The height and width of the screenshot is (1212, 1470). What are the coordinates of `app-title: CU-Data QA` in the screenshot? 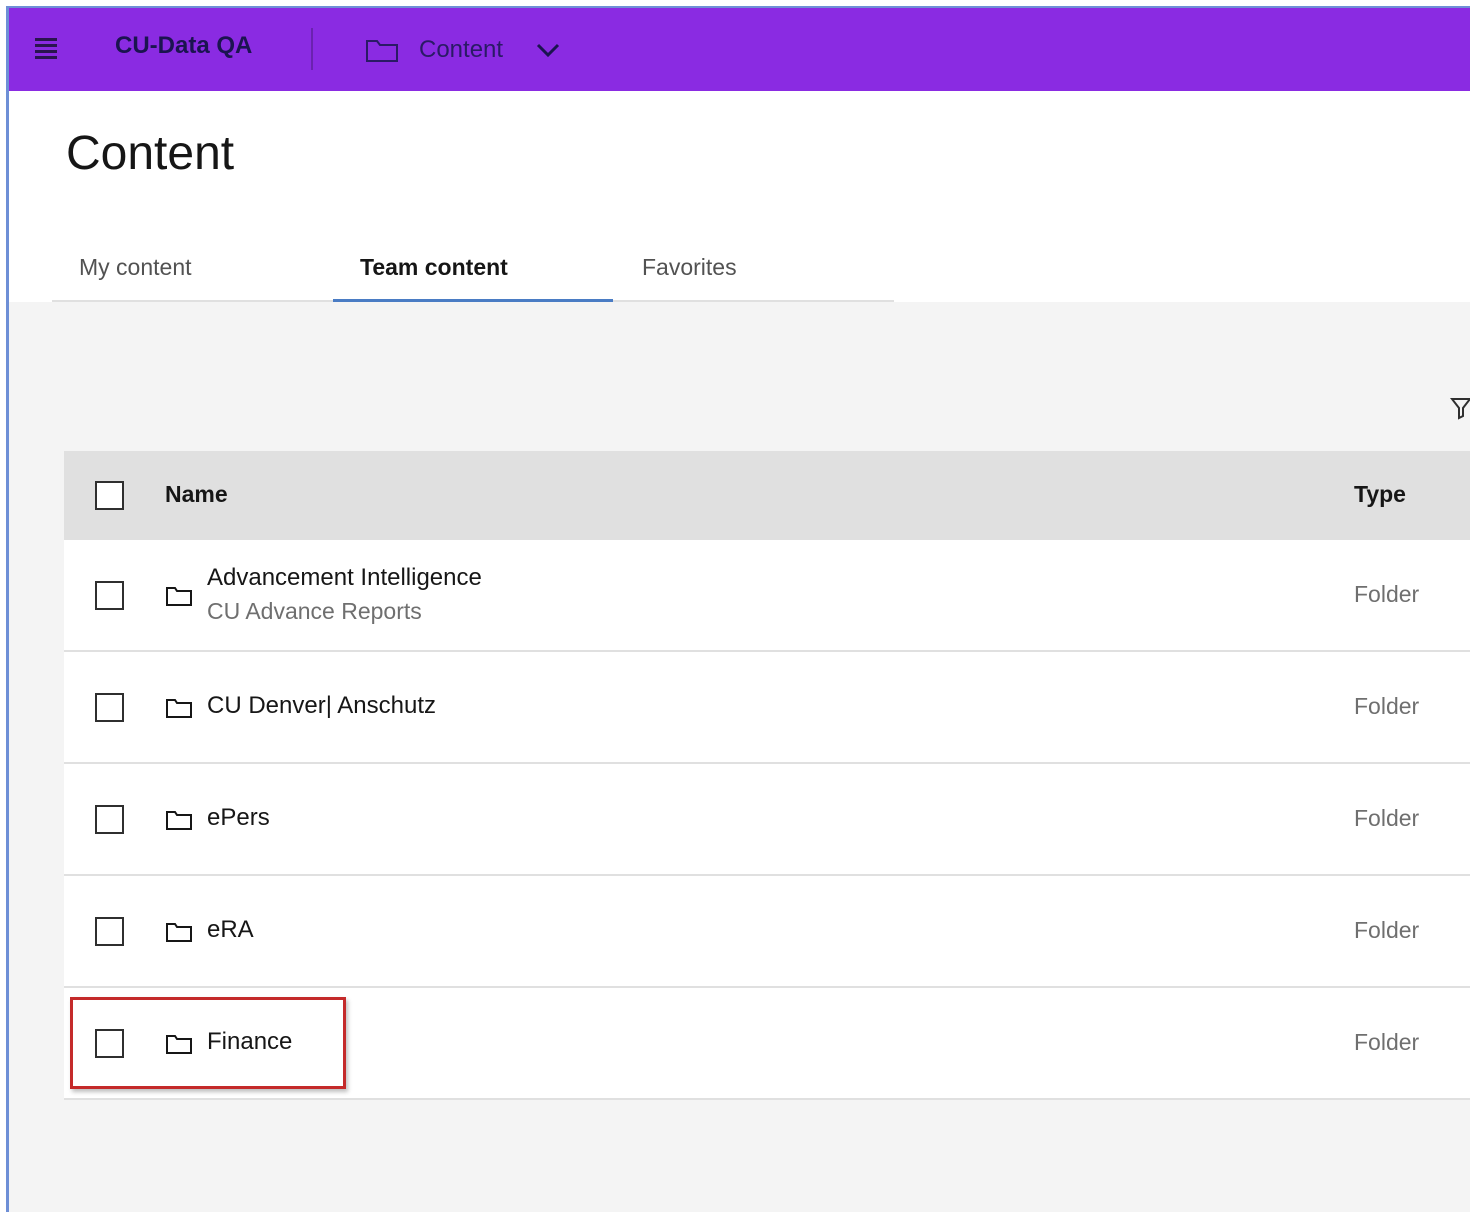 It's located at (183, 46).